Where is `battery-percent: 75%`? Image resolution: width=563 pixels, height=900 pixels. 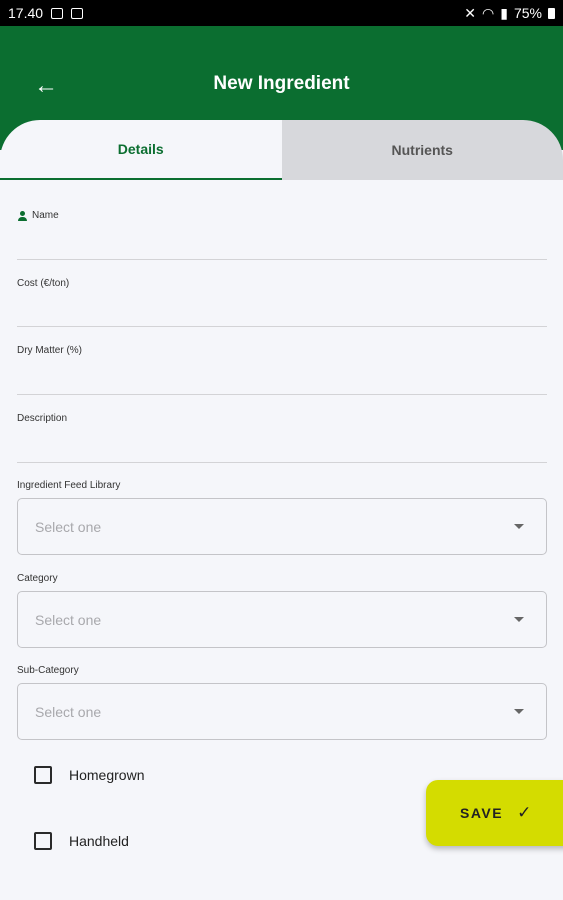 battery-percent: 75% is located at coordinates (527, 13).